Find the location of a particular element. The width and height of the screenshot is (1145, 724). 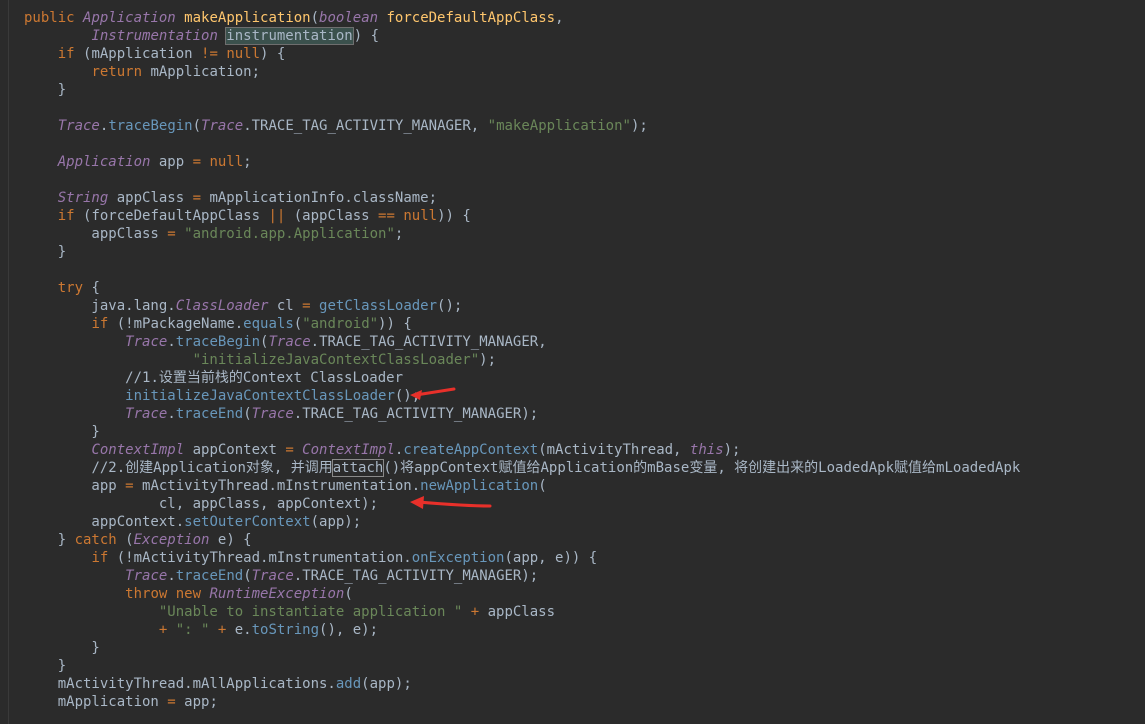

code-token: || is located at coordinates (281, 216).